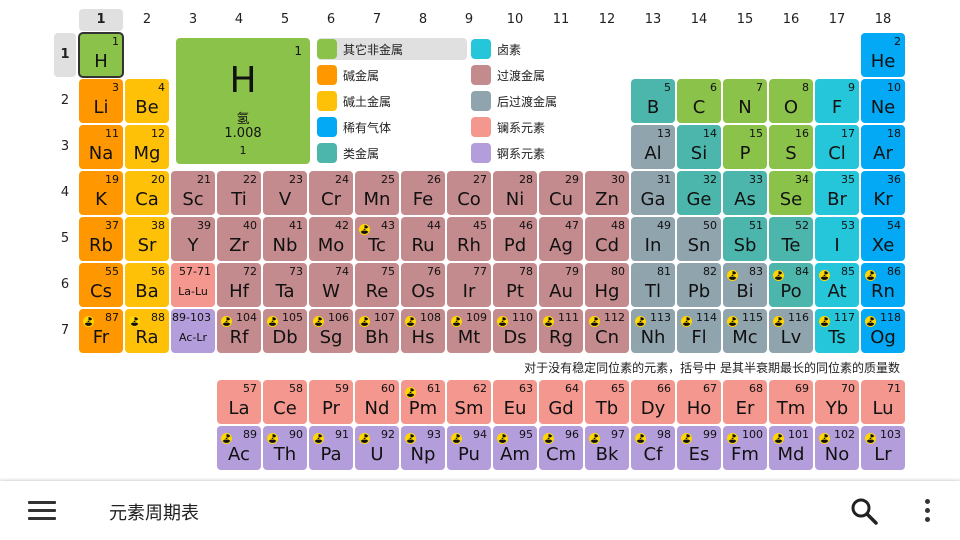 The width and height of the screenshot is (960, 540). Describe the element at coordinates (239, 239) in the screenshot. I see `element-cell-zr: 40 Zr` at that location.